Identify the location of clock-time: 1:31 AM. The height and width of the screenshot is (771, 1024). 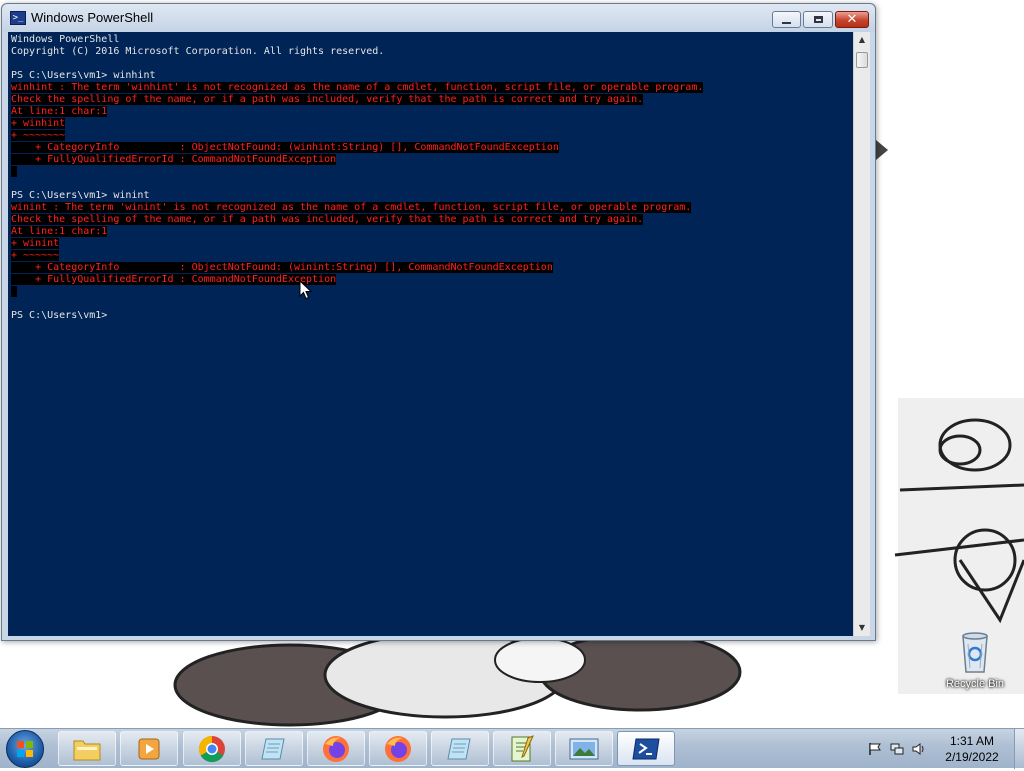
(972, 741).